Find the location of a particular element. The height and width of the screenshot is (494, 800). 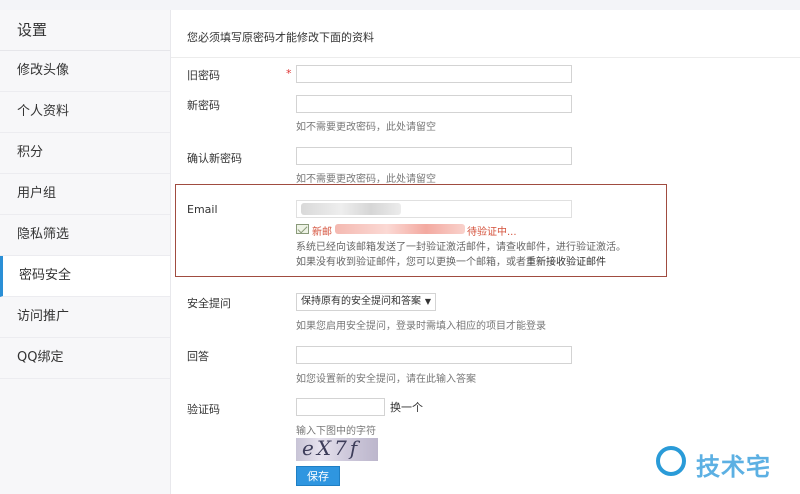

confirm-password-hint: 如不需要更改密码，此处请留空 is located at coordinates (366, 179).